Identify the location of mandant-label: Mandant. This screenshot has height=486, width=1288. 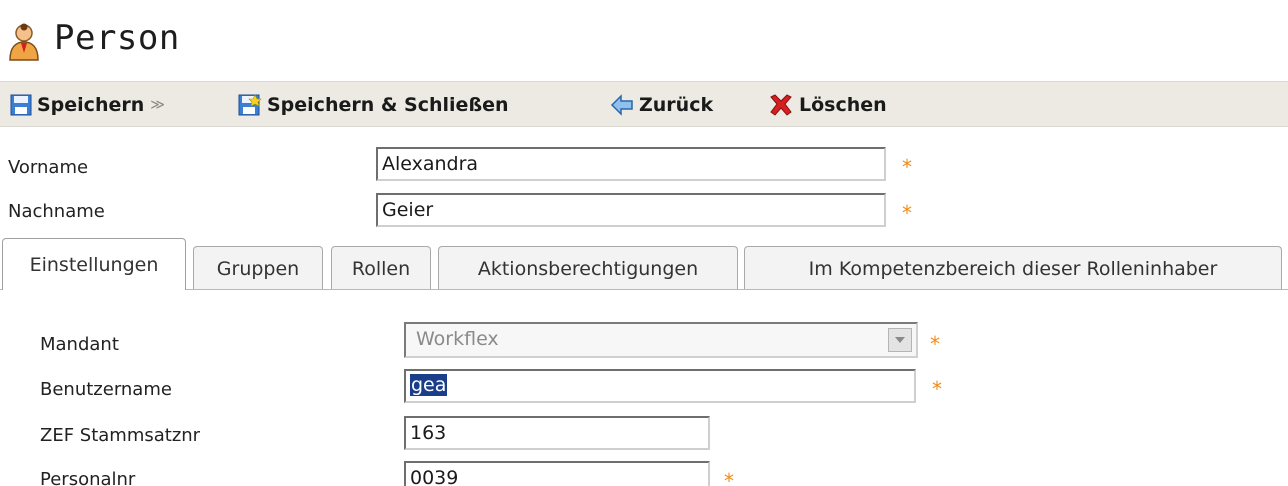
(79, 344).